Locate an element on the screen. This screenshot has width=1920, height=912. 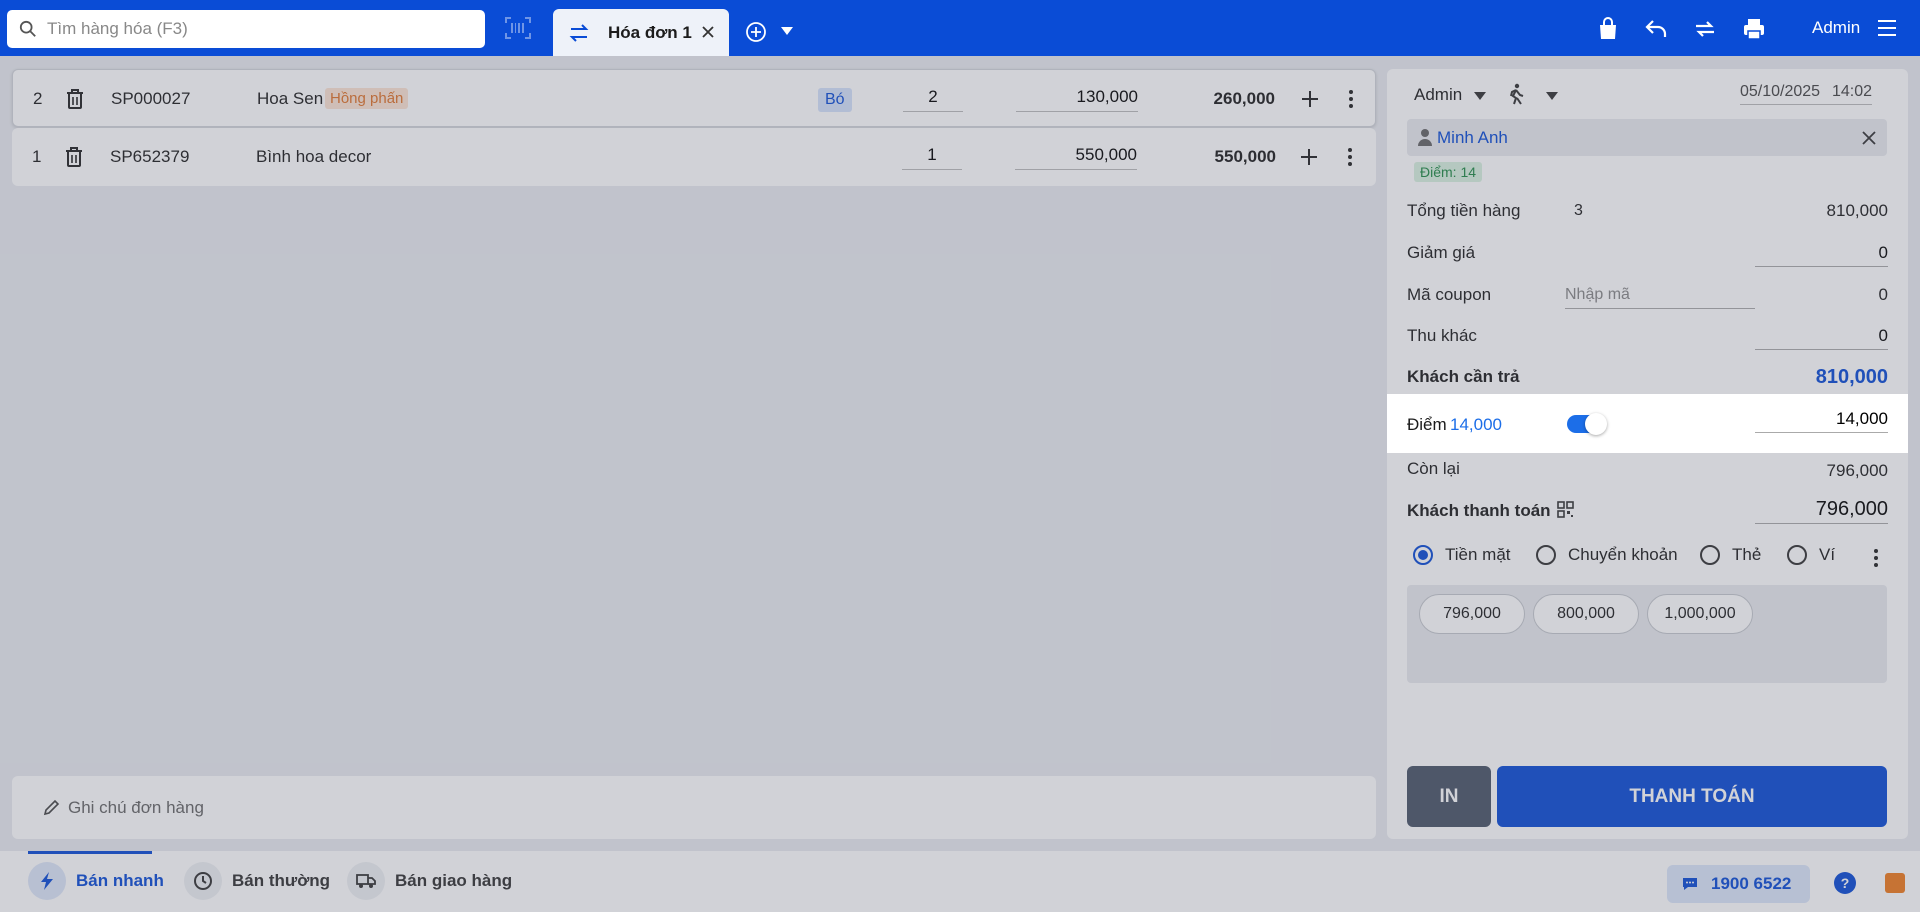
sale-date: 05/10/2025 is located at coordinates (1786, 94).